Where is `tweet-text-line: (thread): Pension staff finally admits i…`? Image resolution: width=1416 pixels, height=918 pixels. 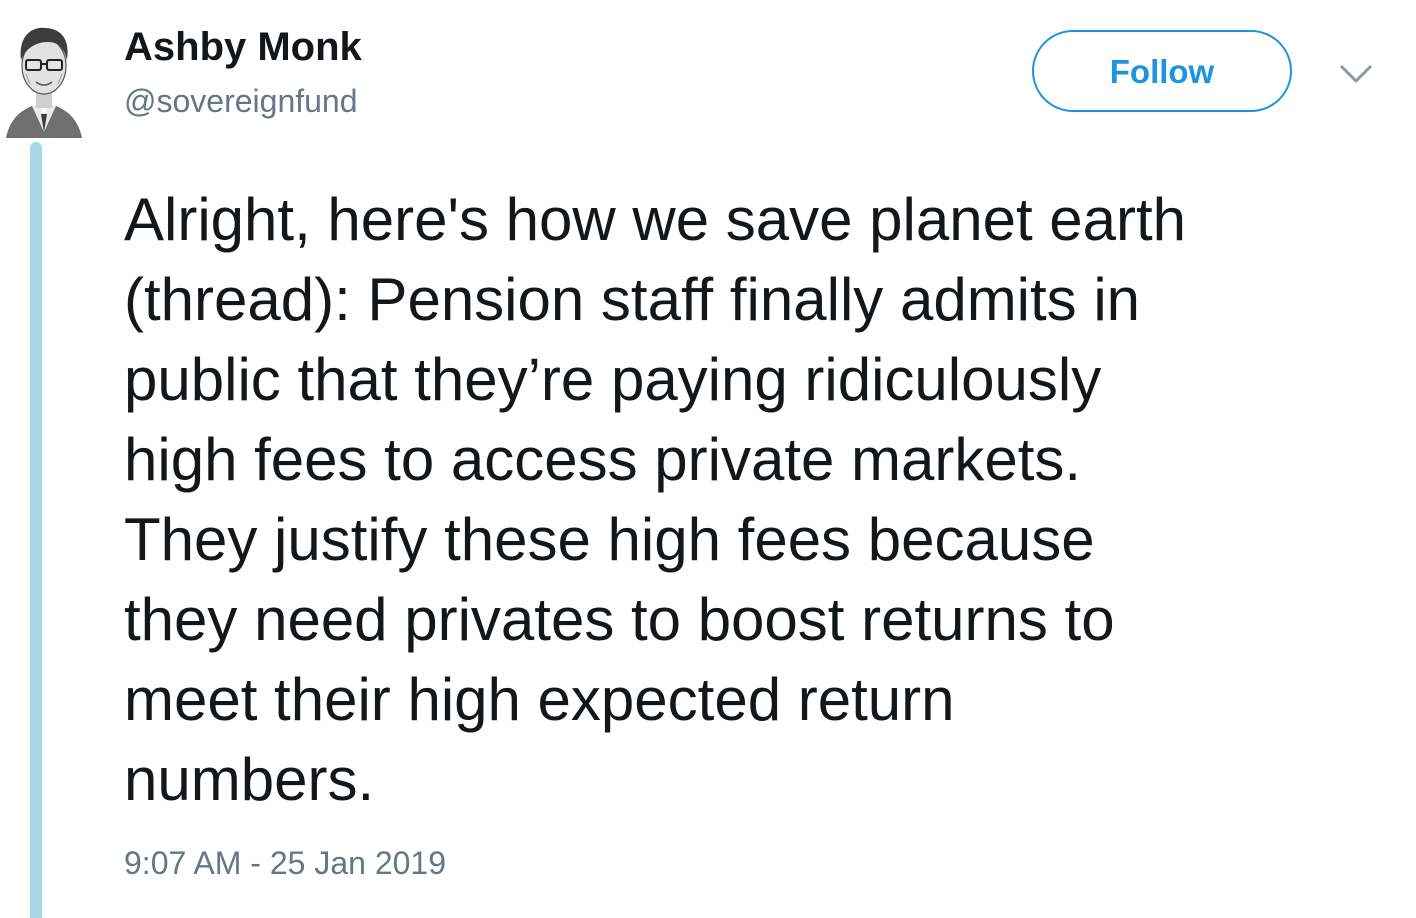 tweet-text-line: (thread): Pension staff finally admits i… is located at coordinates (632, 299).